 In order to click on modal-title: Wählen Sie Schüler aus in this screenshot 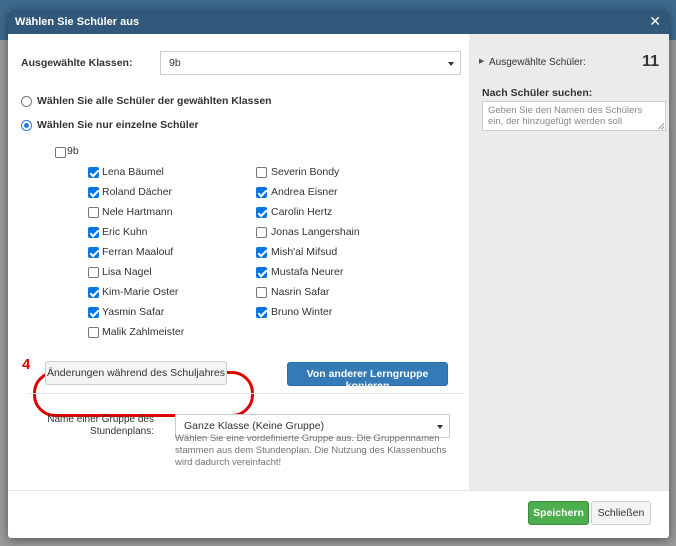, I will do `click(77, 22)`.